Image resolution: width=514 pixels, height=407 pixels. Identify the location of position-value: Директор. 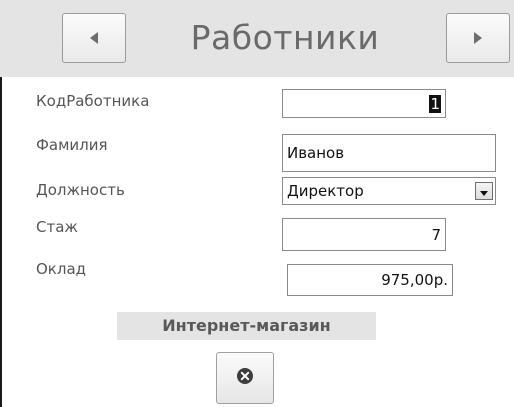
(325, 191).